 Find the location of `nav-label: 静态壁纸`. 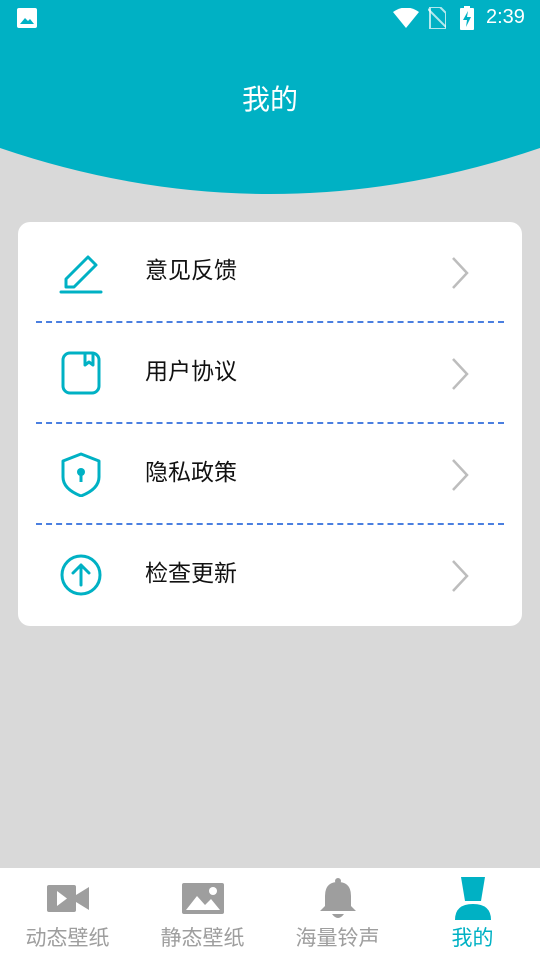

nav-label: 静态壁纸 is located at coordinates (202, 938).